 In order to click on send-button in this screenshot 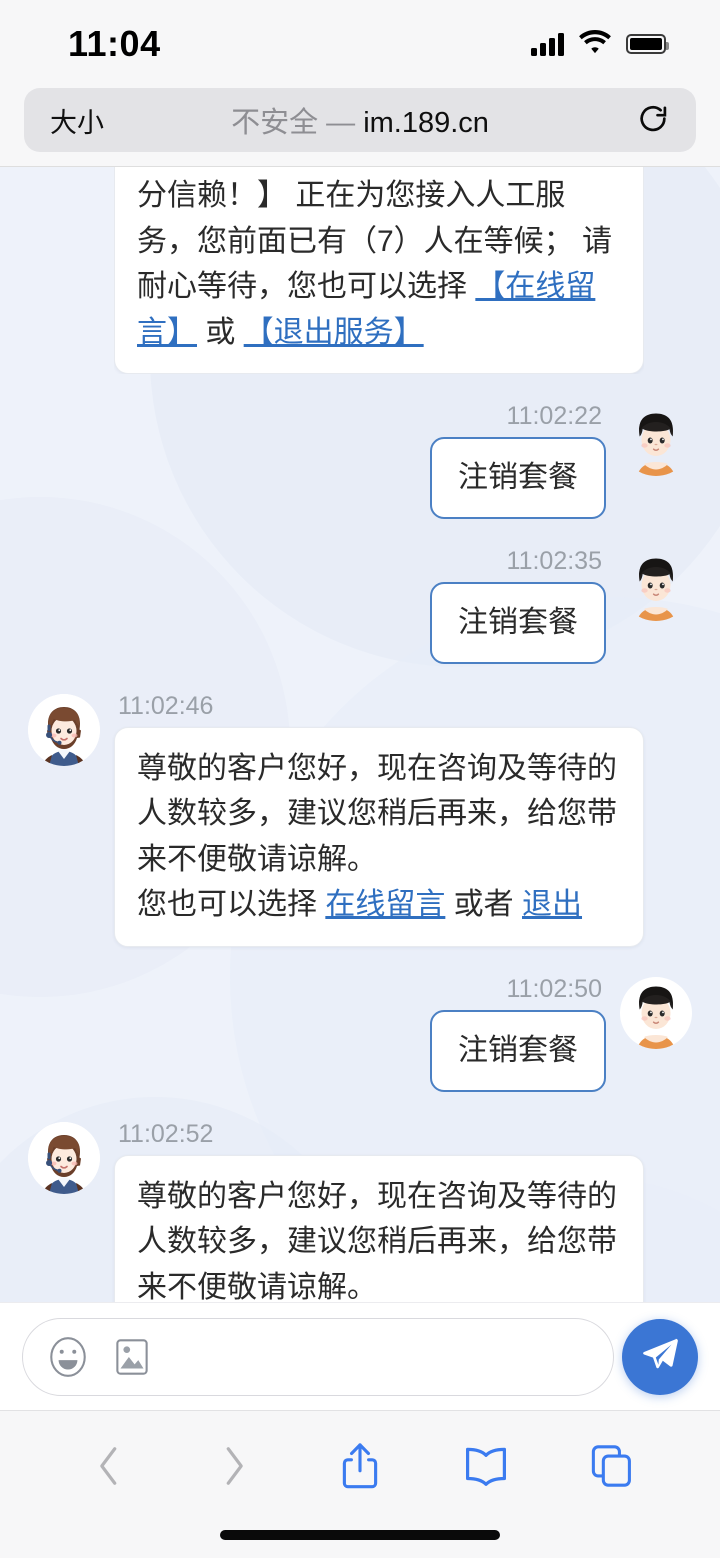, I will do `click(660, 1356)`.